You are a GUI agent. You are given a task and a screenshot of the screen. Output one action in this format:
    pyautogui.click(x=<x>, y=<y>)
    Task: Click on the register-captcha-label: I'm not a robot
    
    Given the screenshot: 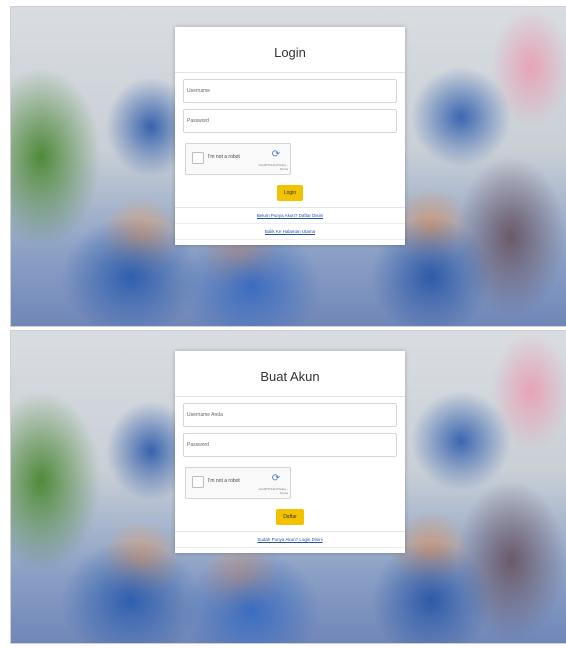 What is the action you would take?
    pyautogui.click(x=224, y=481)
    